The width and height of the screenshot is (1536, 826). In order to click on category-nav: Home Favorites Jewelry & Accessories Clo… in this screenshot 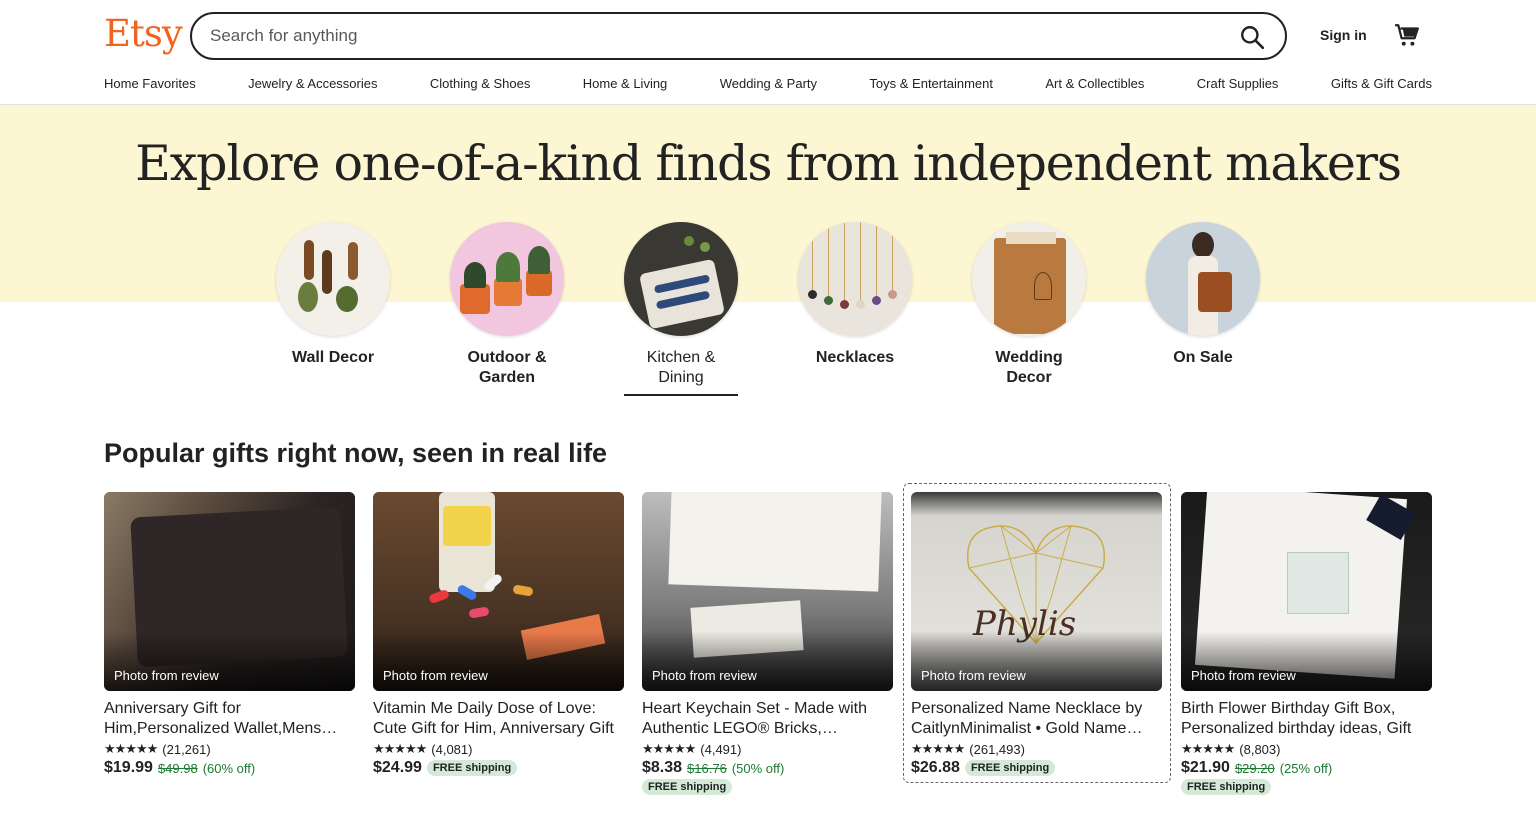, I will do `click(768, 83)`.